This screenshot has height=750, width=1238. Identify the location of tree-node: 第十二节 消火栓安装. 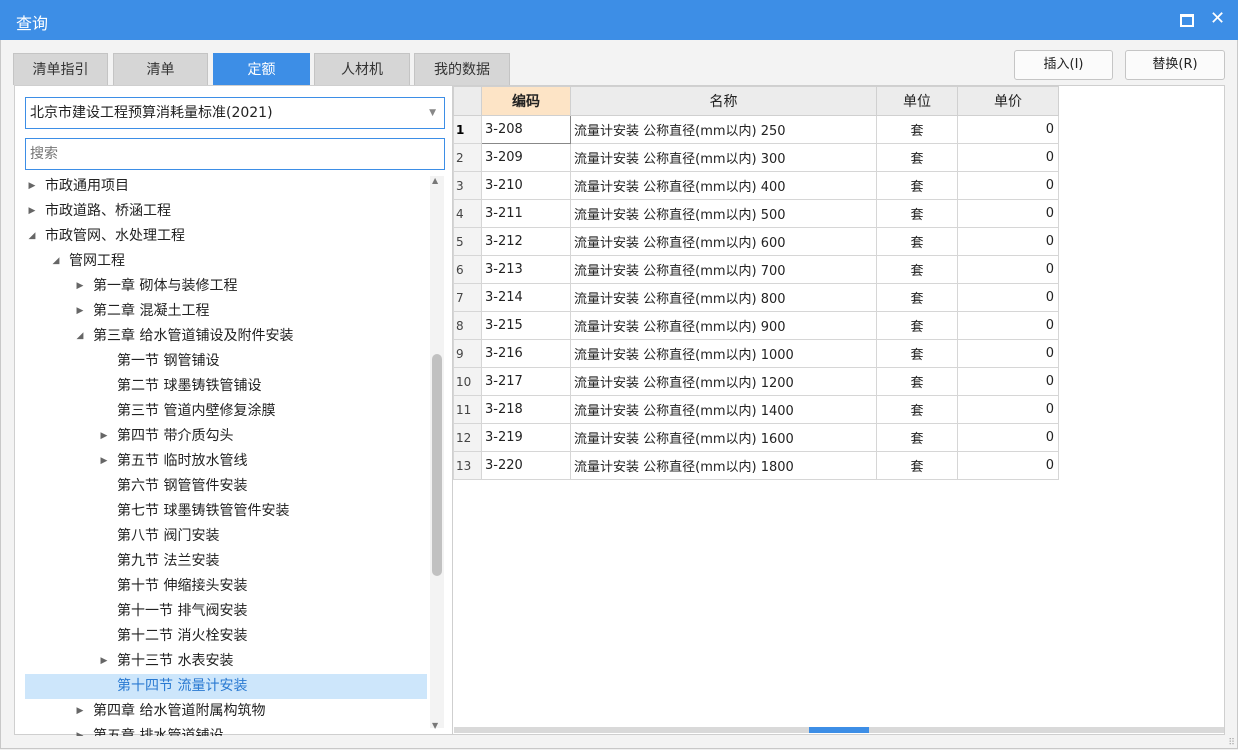
(226, 636).